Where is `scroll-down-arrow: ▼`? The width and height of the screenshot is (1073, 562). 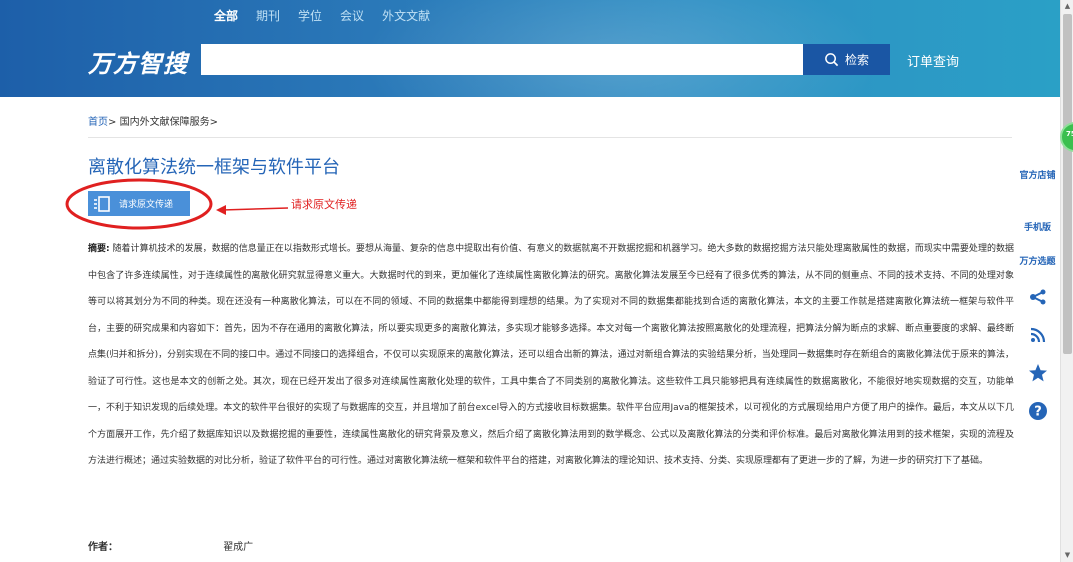 scroll-down-arrow: ▼ is located at coordinates (1067, 555).